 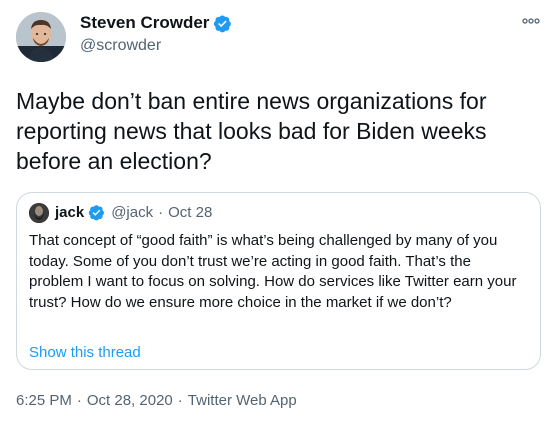 I want to click on author-avatar, so click(x=41, y=37).